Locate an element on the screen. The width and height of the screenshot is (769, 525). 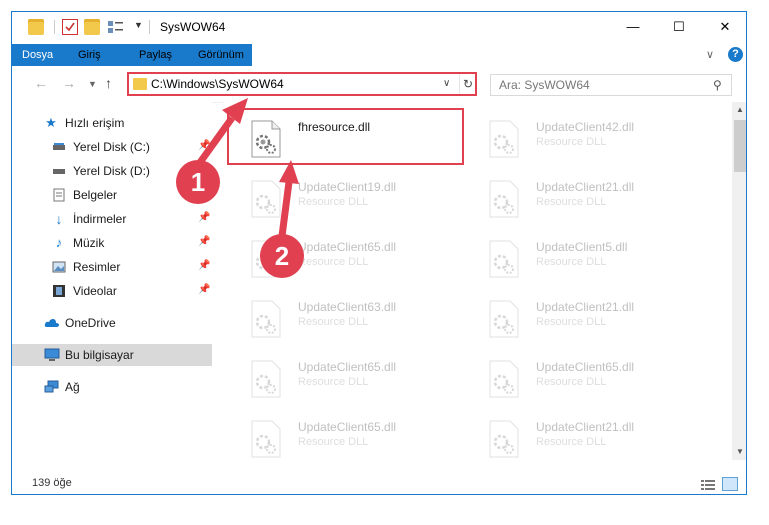
properties-icon is located at coordinates (116, 27).